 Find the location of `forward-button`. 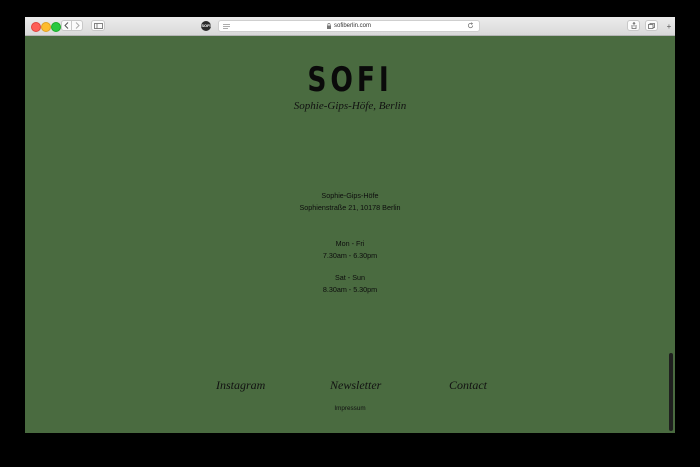

forward-button is located at coordinates (77, 25).